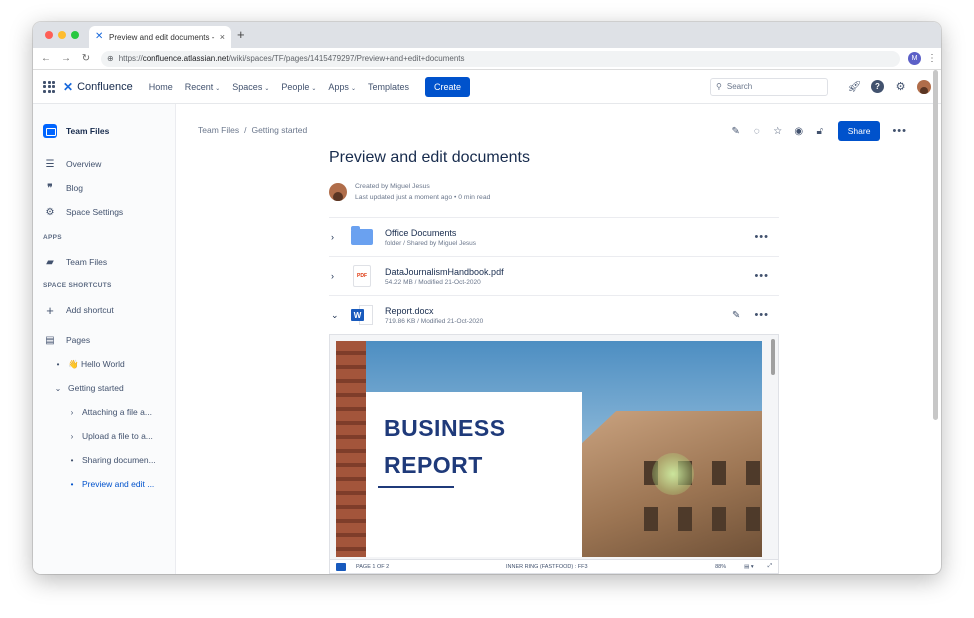 This screenshot has width=974, height=618. Describe the element at coordinates (338, 192) in the screenshot. I see `author-avatar` at that location.